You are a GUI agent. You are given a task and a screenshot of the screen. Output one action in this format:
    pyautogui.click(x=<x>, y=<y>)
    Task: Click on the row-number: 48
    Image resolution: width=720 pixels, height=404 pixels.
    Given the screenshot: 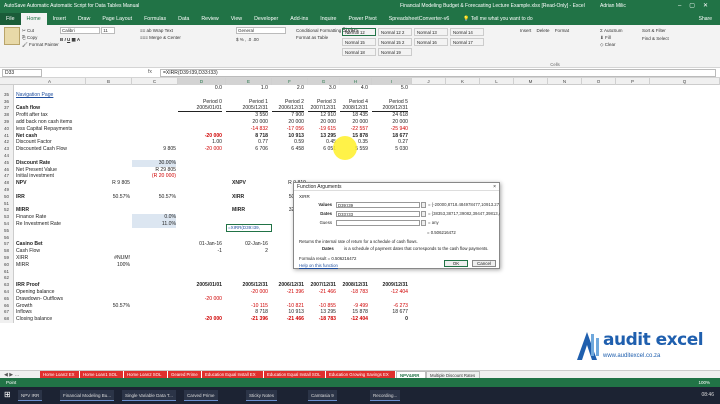 What is the action you would take?
    pyautogui.click(x=7, y=183)
    